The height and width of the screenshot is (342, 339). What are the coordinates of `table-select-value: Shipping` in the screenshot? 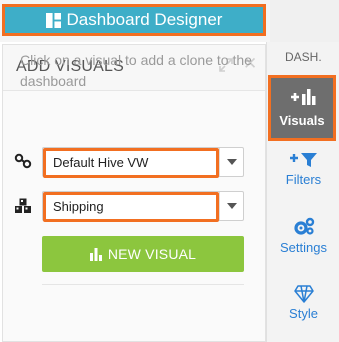 It's located at (78, 206).